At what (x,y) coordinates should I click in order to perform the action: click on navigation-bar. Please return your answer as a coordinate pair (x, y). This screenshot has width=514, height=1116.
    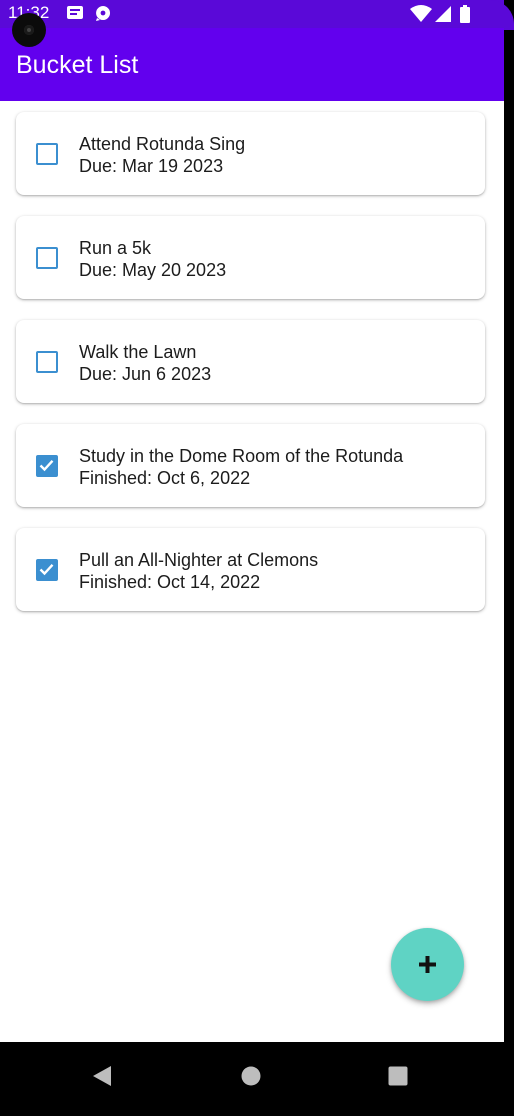
    Looking at the image, I should click on (257, 1079).